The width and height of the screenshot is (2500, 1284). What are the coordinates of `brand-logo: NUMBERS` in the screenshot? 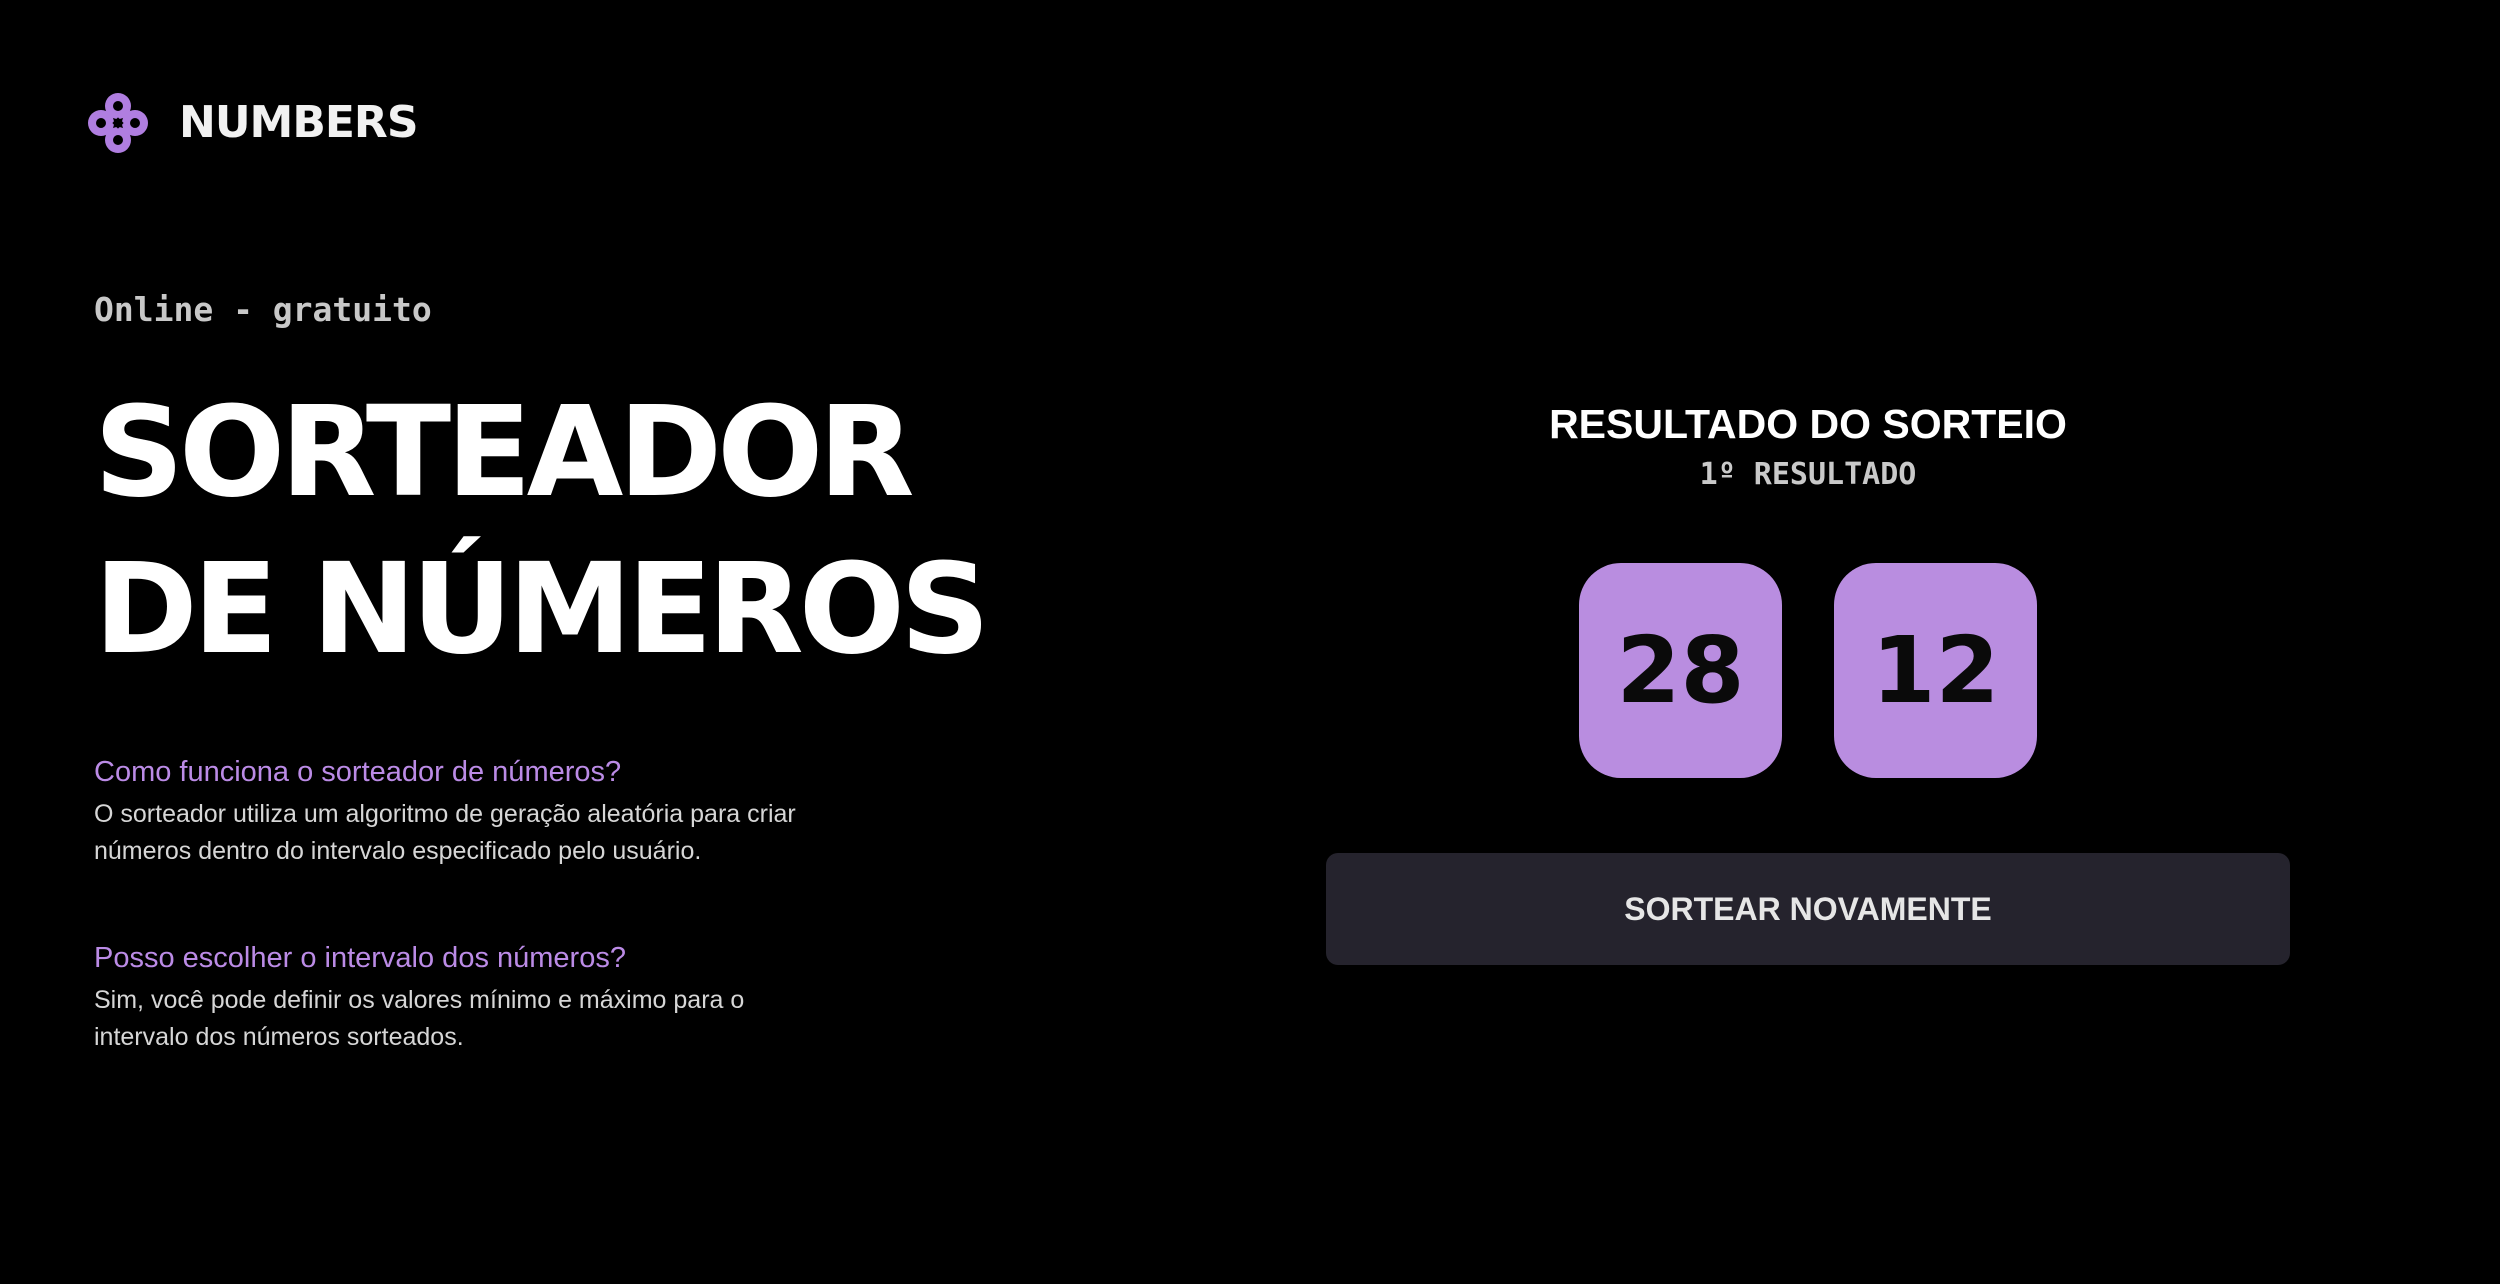 It's located at (251, 123).